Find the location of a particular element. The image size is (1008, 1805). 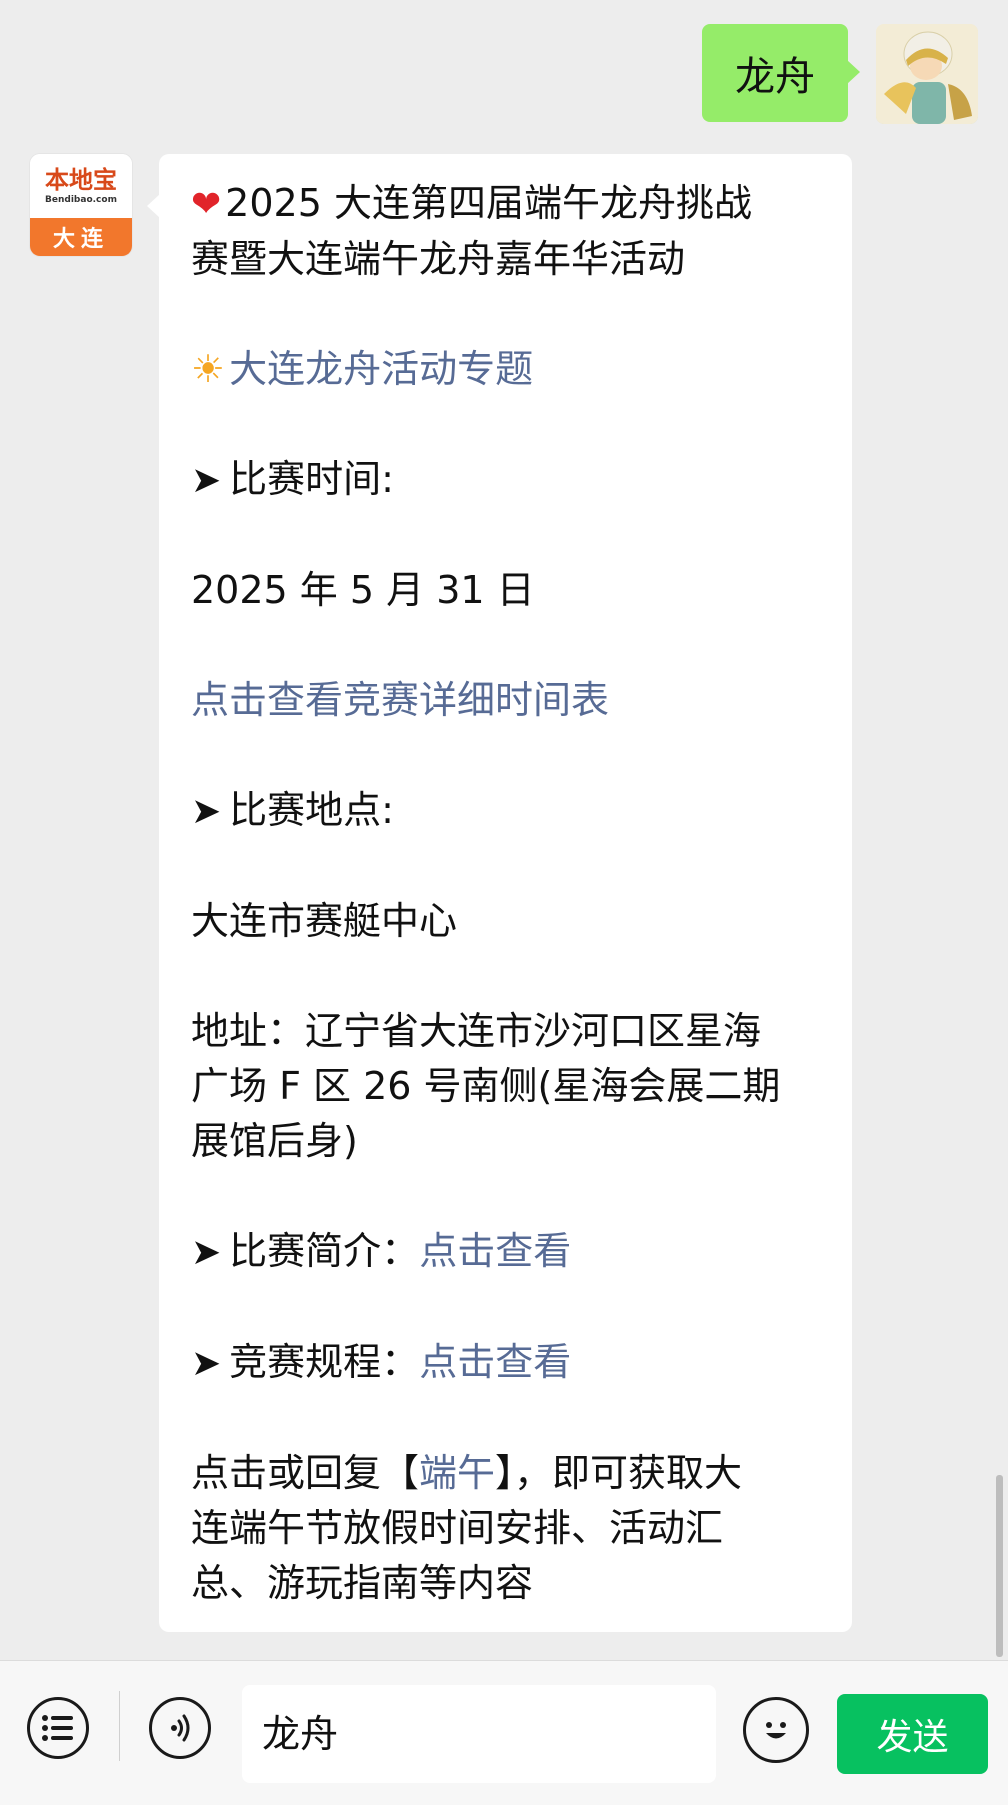

avatar-city-text: 大连 is located at coordinates (81, 237).